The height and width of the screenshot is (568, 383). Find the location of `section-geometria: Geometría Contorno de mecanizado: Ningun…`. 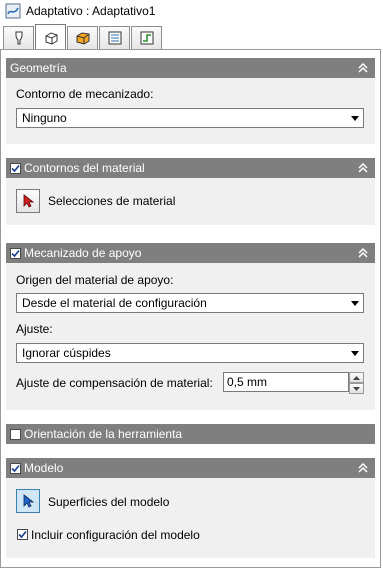

section-geometria: Geometría Contorno de mecanizado: Ningun… is located at coordinates (190, 101).